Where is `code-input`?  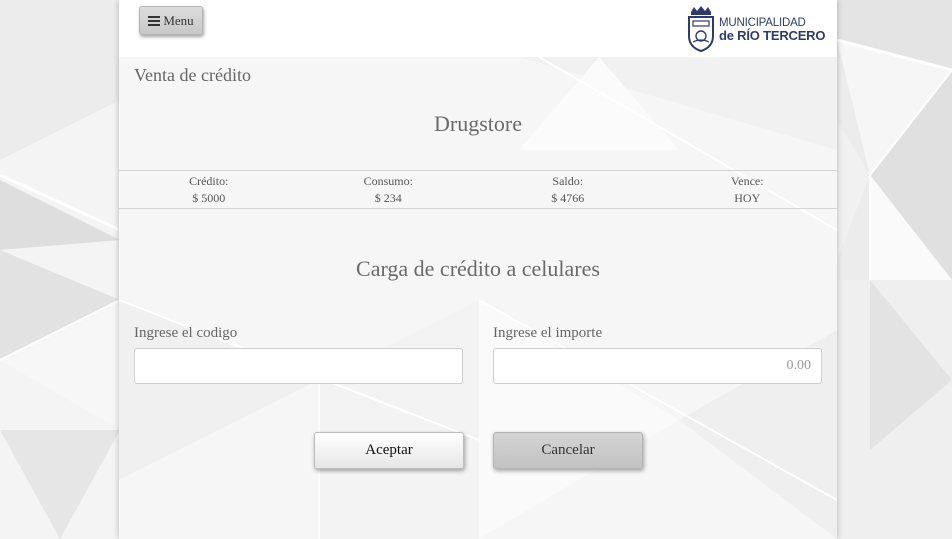
code-input is located at coordinates (298, 366).